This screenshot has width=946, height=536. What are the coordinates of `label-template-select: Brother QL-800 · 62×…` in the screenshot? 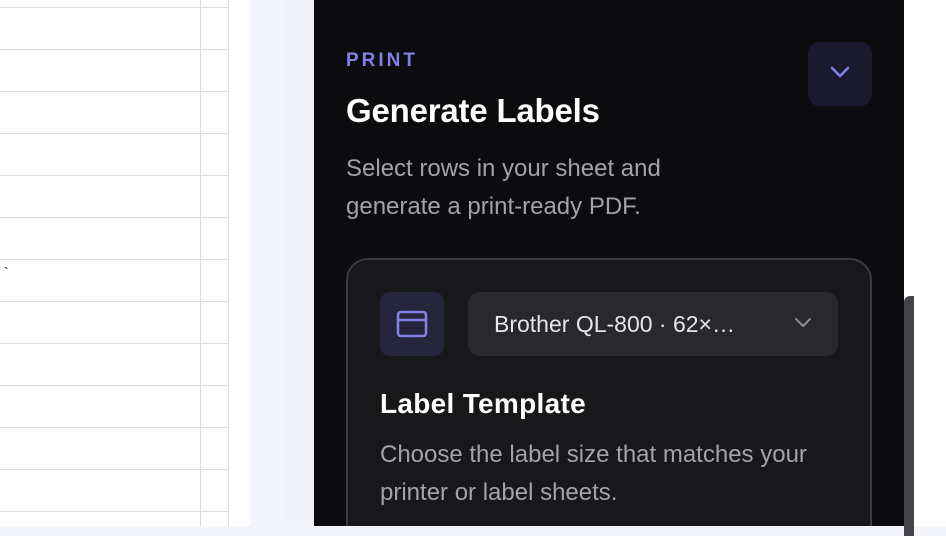 It's located at (653, 324).